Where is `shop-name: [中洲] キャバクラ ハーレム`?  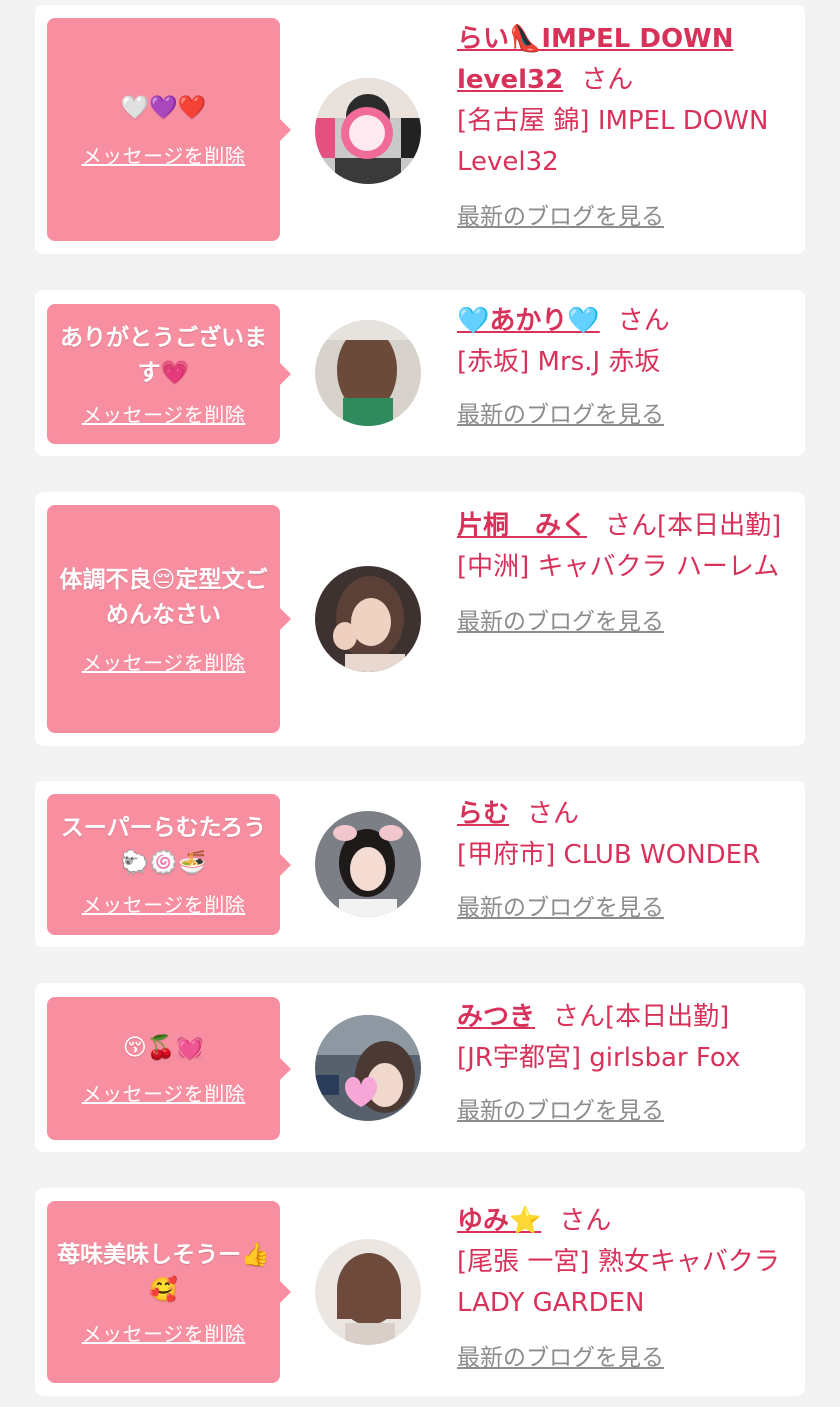 shop-name: [中洲] キャバクラ ハーレム is located at coordinates (618, 567).